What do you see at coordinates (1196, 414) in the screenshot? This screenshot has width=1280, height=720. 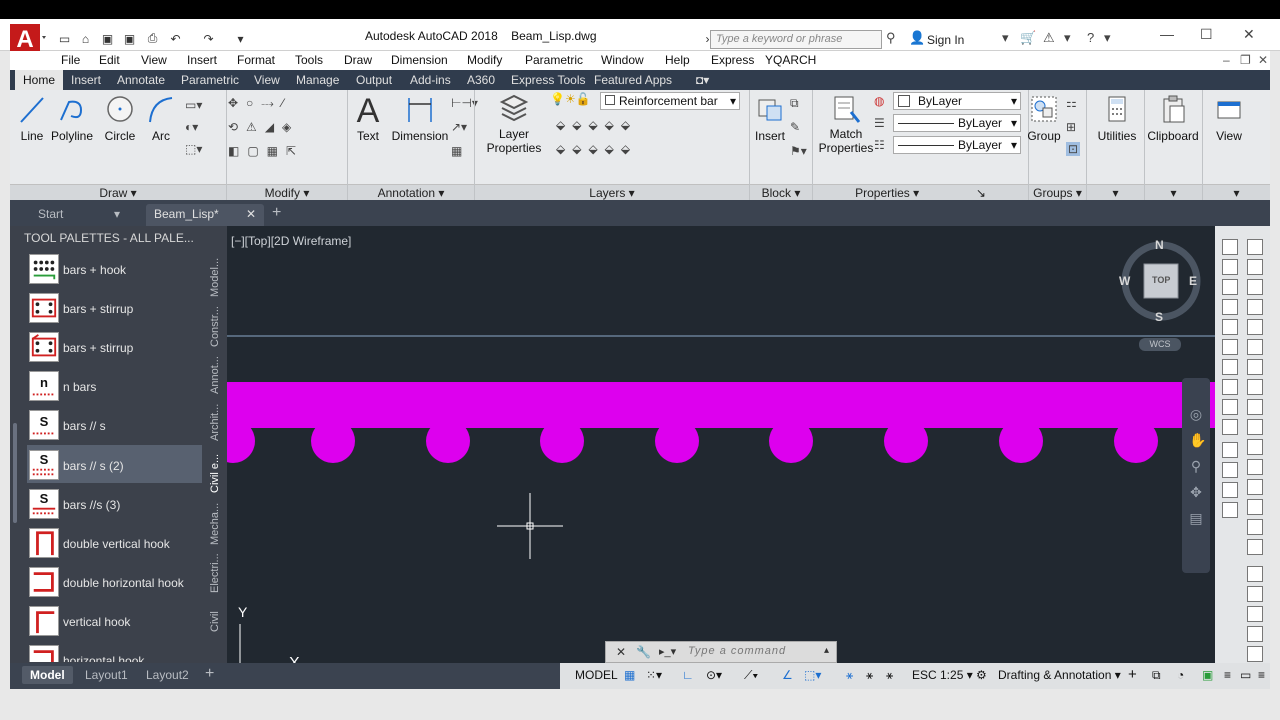 I see `steering-wheel-icon: ◎` at bounding box center [1196, 414].